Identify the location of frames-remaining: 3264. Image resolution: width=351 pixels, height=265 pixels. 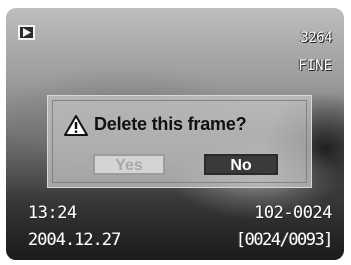
(316, 38).